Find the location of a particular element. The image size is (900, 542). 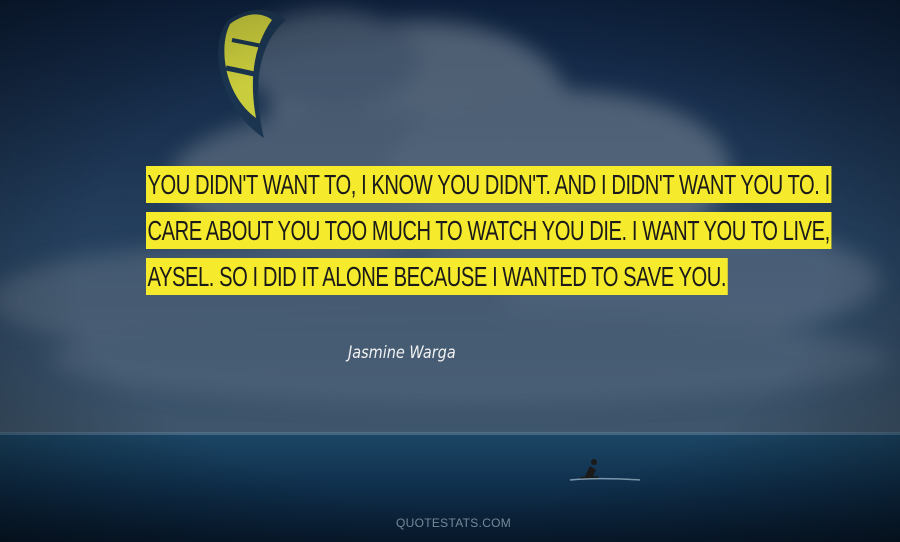

source-watermark: QUOTESTATS.COM is located at coordinates (454, 523).